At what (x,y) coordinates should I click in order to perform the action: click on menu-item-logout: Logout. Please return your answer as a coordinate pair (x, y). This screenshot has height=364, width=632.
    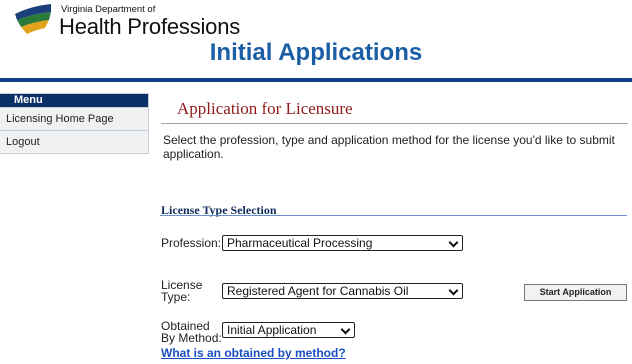
    Looking at the image, I should click on (74, 141).